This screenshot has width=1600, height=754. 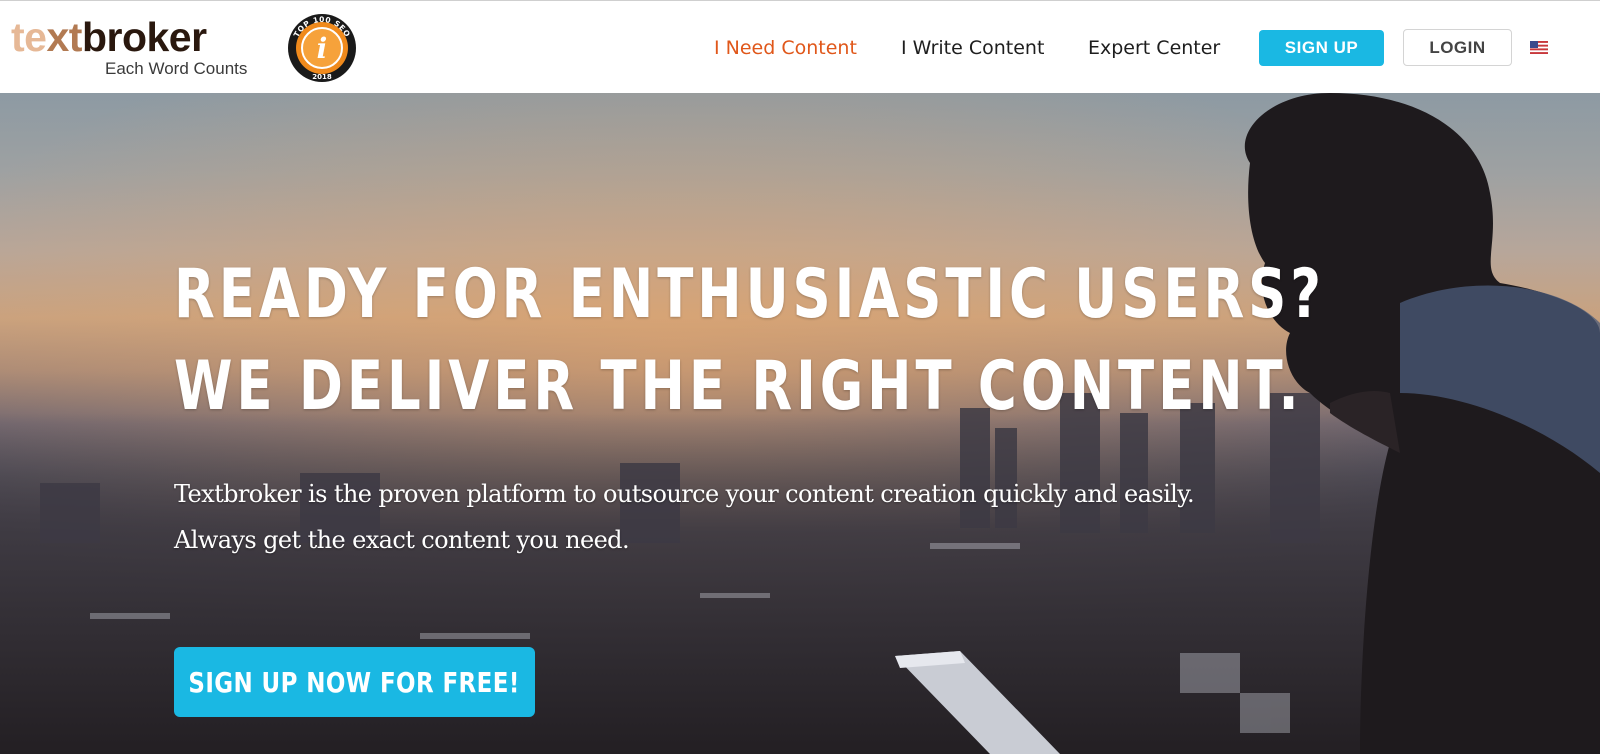 What do you see at coordinates (738, 386) in the screenshot?
I see `headline-line-2: WE DELIVER THE RIGHT CONTENT.` at bounding box center [738, 386].